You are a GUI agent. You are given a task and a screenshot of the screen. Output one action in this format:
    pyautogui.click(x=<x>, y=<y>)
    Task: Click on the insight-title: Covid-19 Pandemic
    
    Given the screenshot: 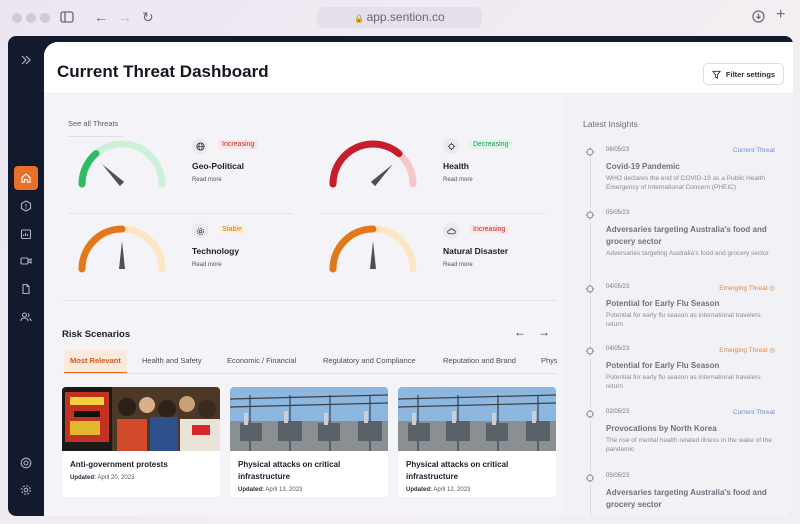 What is the action you would take?
    pyautogui.click(x=643, y=166)
    